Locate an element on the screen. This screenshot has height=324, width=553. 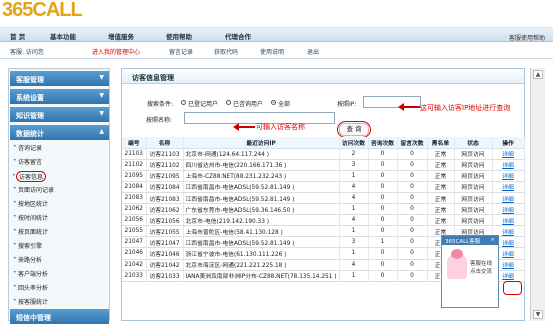
sidebar-section-knowledge: 知识管理 ▼ is located at coordinates (59, 114).